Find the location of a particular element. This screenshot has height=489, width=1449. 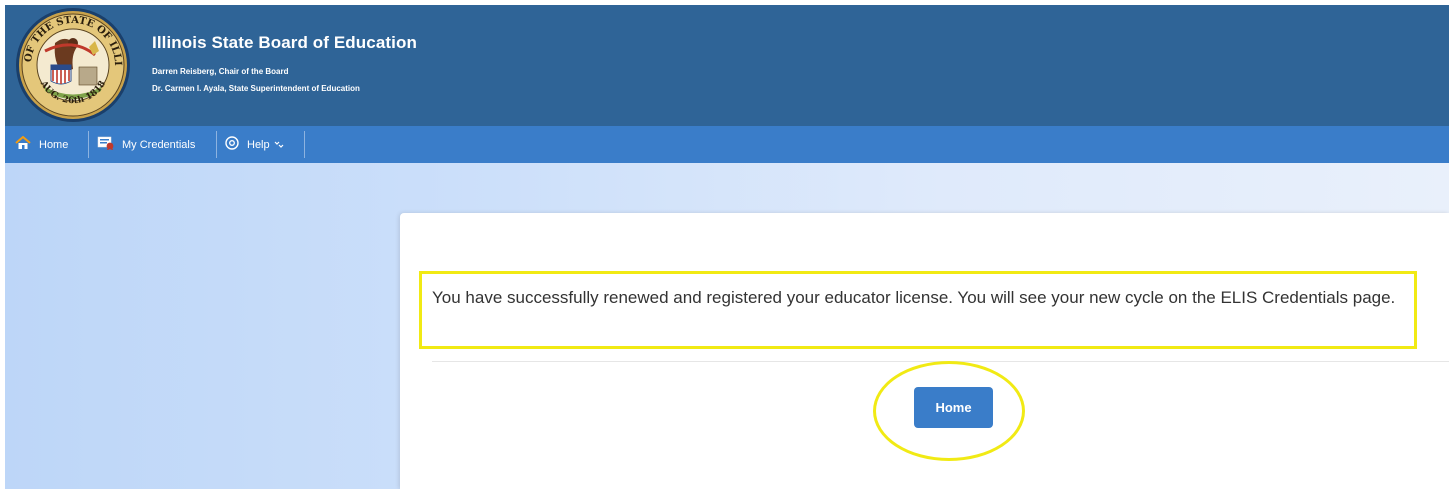

help-circle-icon is located at coordinates (232, 144).